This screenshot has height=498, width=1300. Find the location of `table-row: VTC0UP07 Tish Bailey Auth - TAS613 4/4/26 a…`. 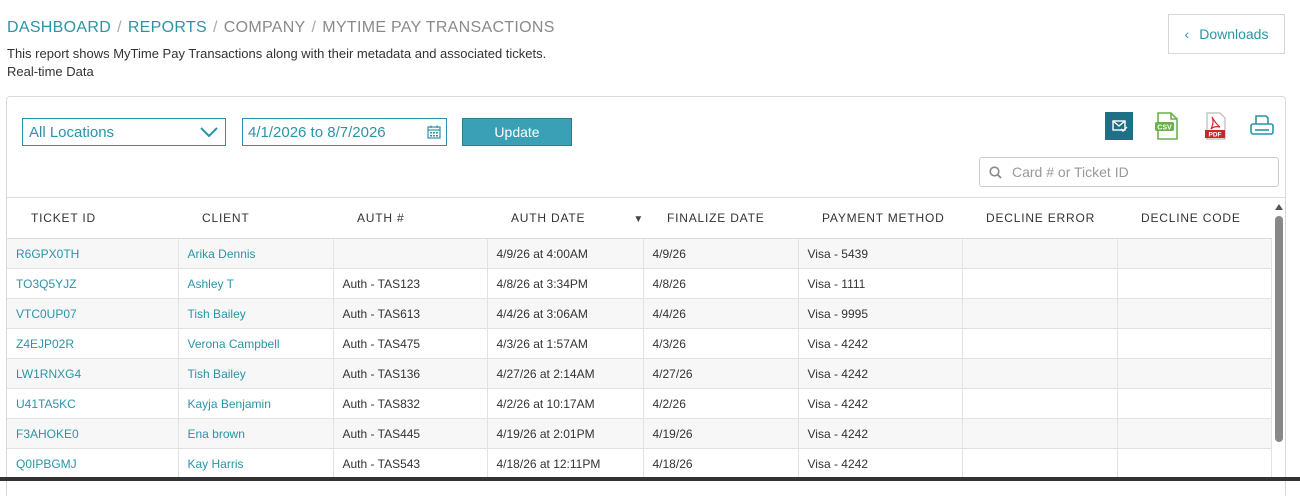

table-row: VTC0UP07 Tish Bailey Auth - TAS613 4/4/26 a… is located at coordinates (639, 313).